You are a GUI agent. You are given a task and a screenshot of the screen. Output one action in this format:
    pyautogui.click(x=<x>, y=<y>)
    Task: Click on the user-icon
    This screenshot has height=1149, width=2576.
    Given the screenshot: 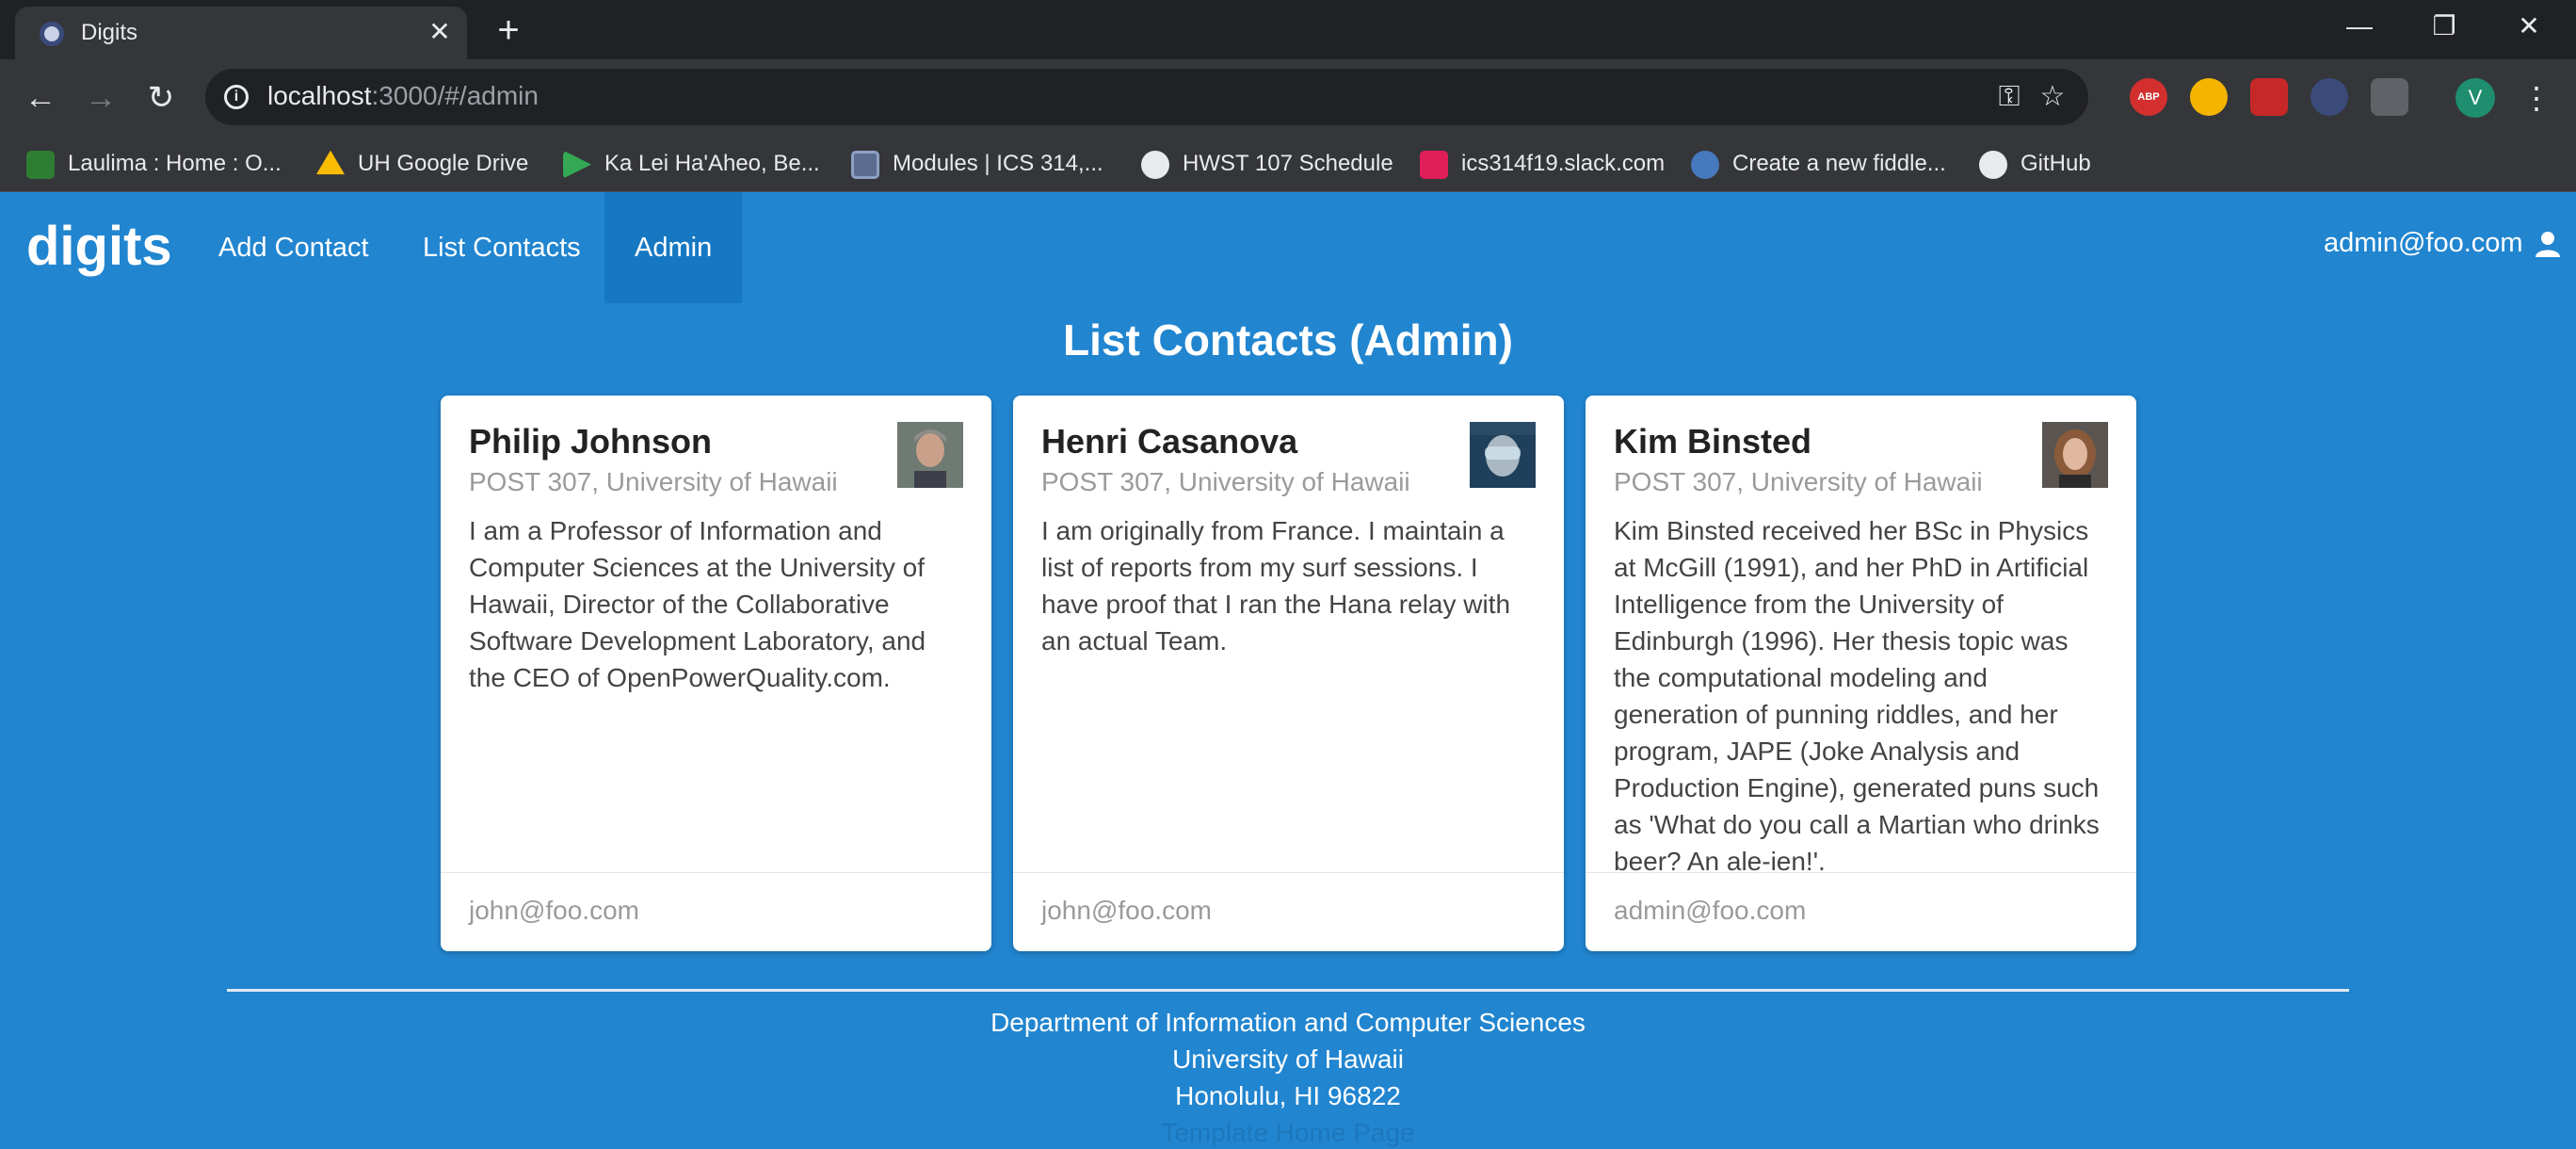 What is the action you would take?
    pyautogui.click(x=2547, y=245)
    